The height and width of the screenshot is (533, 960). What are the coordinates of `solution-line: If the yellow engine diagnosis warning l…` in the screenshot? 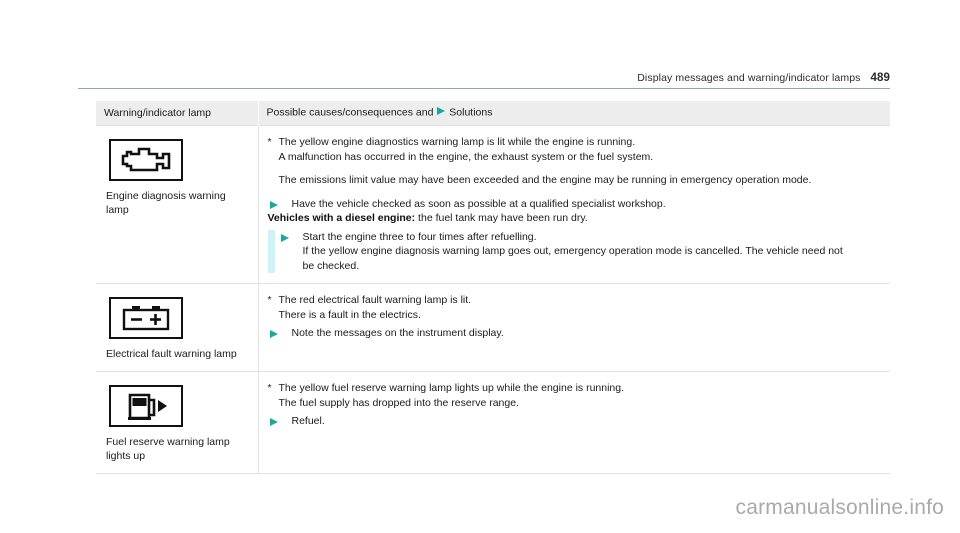 It's located at (572, 251).